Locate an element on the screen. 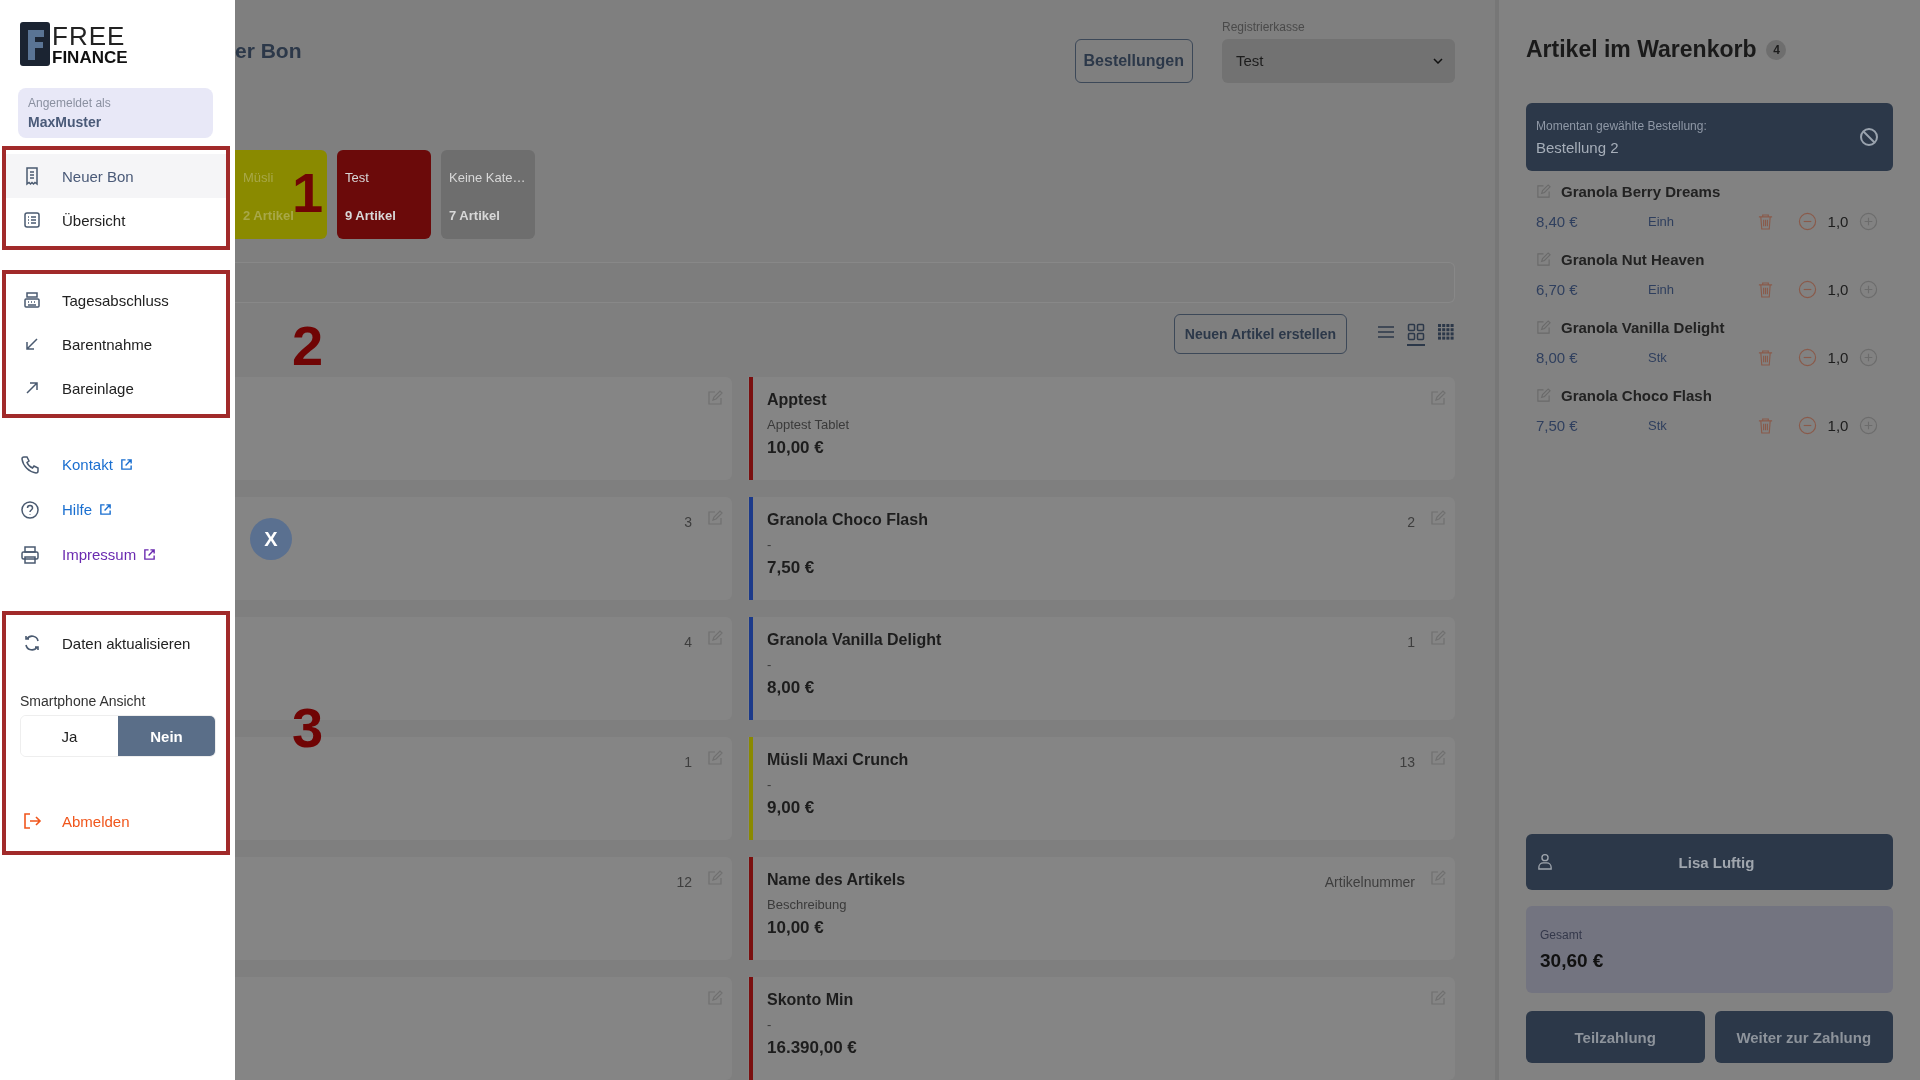 The image size is (1920, 1080). toggle-label: Smartphone Ansicht is located at coordinates (83, 701).